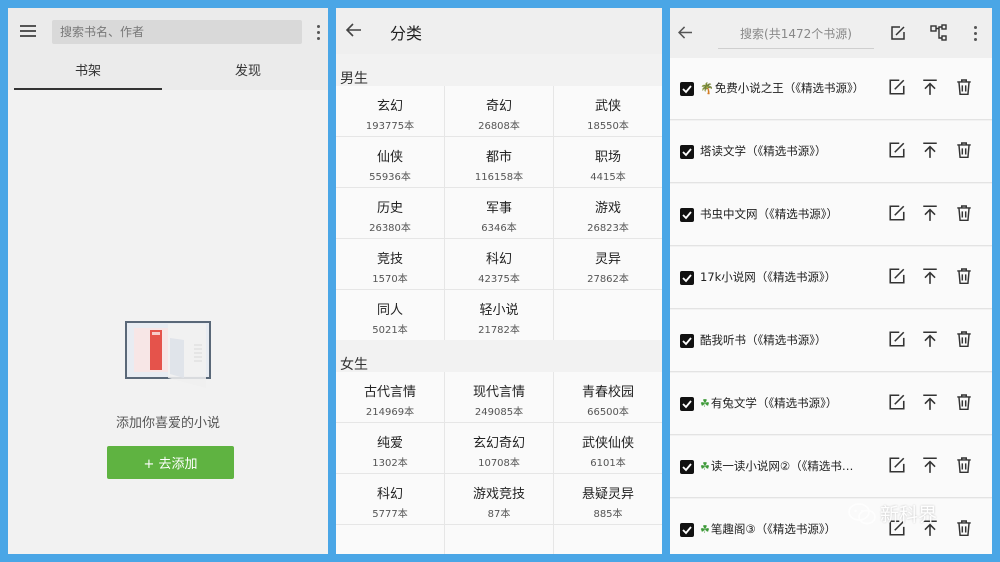  Describe the element at coordinates (608, 448) in the screenshot. I see `category-cell: 武侠仙侠 6101本` at that location.